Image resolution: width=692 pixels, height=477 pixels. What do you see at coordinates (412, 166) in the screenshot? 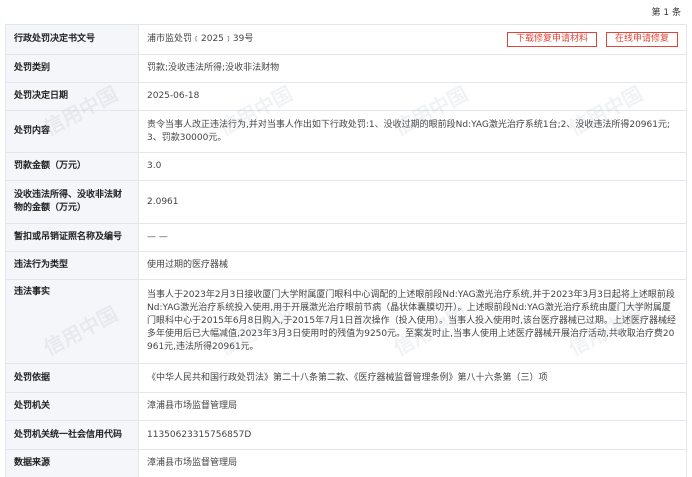
I see `row-value: 3.0` at bounding box center [412, 166].